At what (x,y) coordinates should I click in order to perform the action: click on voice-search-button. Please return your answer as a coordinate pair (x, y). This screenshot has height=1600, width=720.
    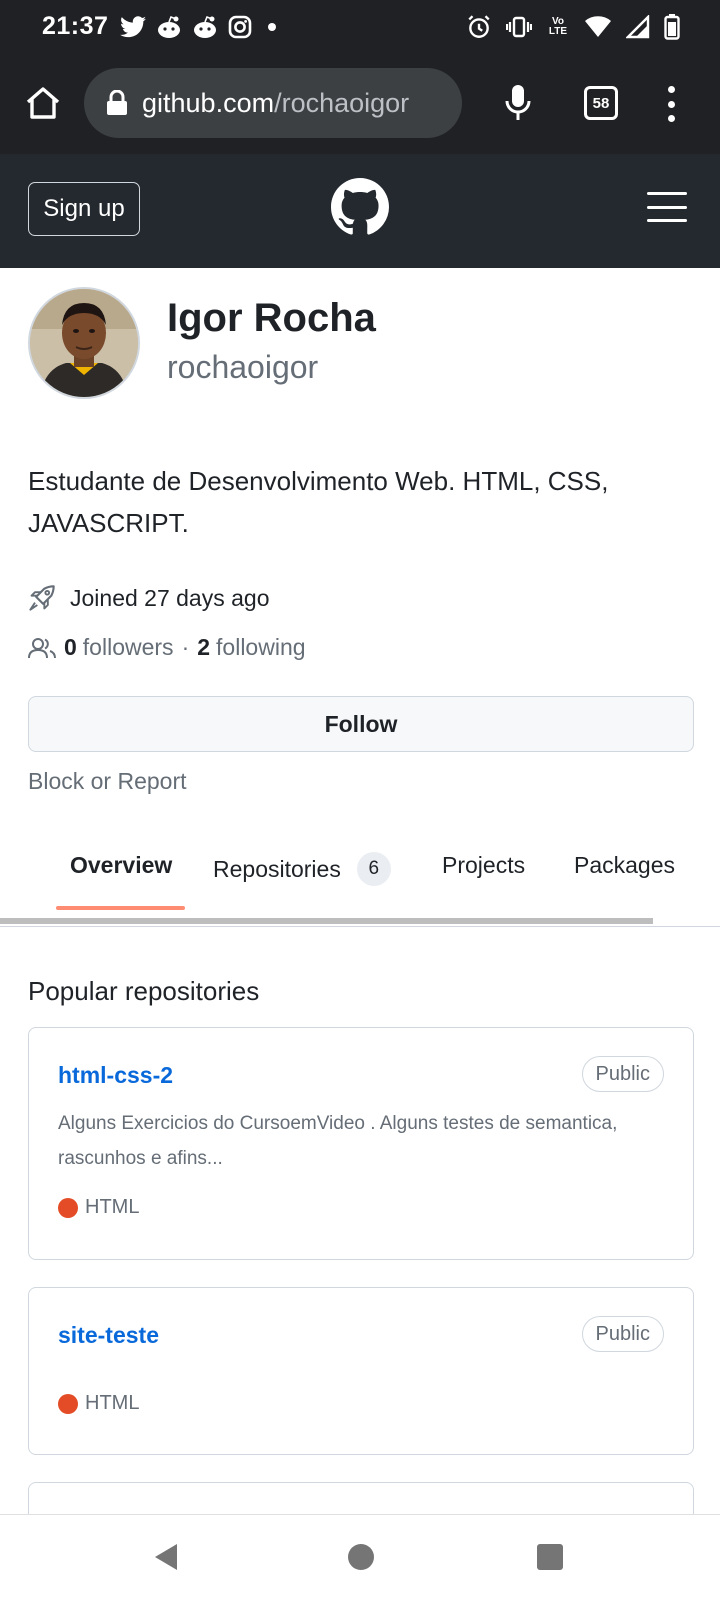
    Looking at the image, I should click on (518, 103).